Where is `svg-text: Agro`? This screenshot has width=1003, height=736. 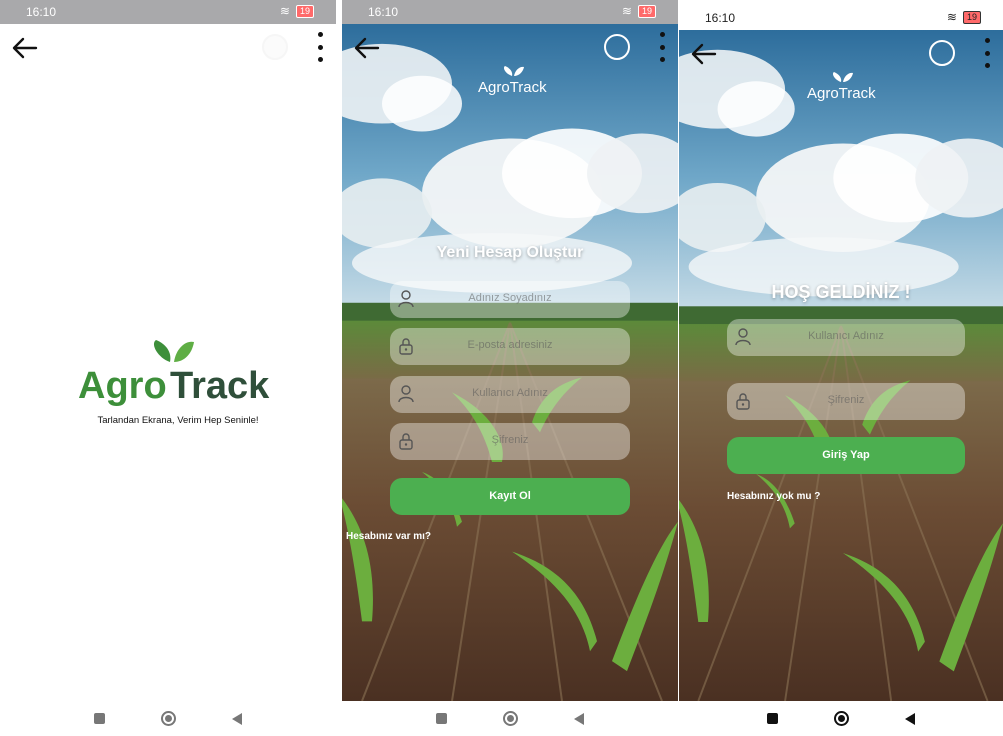
svg-text: Agro is located at coordinates (122, 386).